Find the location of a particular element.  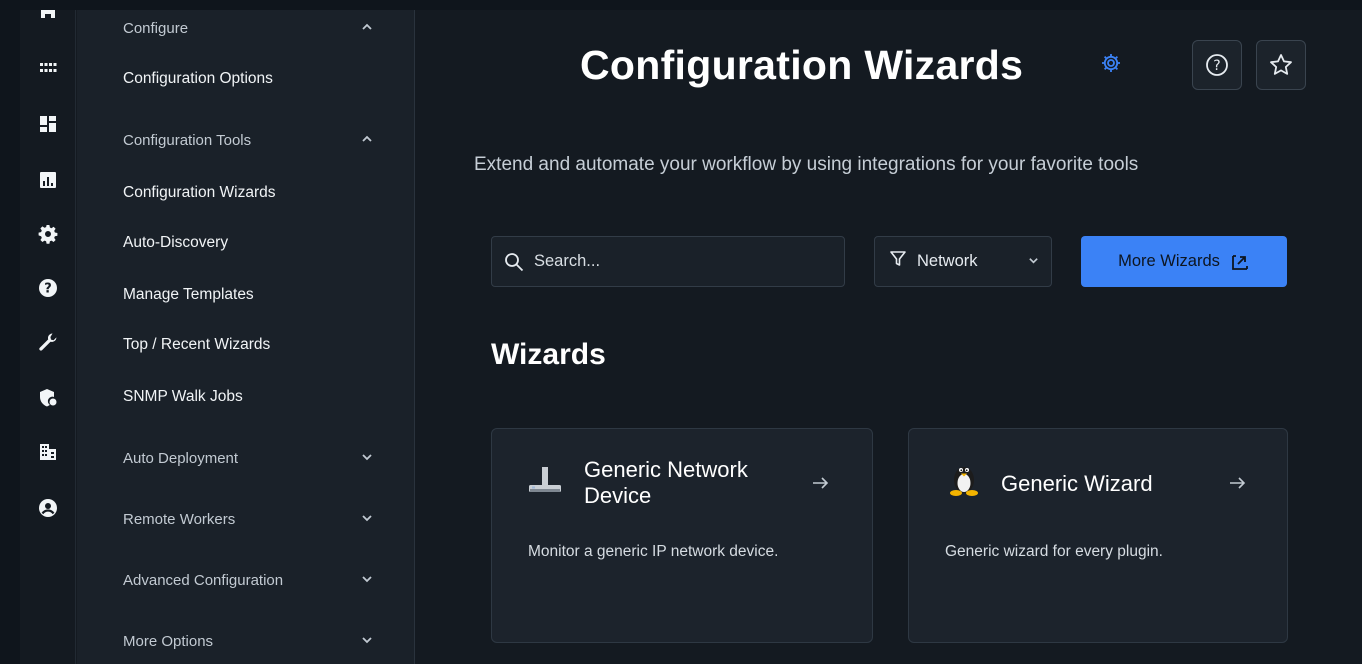

search-input is located at coordinates (674, 261).